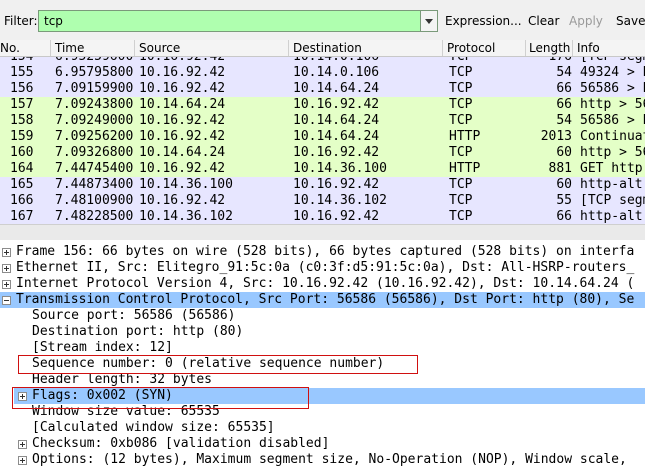  I want to click on cell-time: 6.95795800, so click(94, 72).